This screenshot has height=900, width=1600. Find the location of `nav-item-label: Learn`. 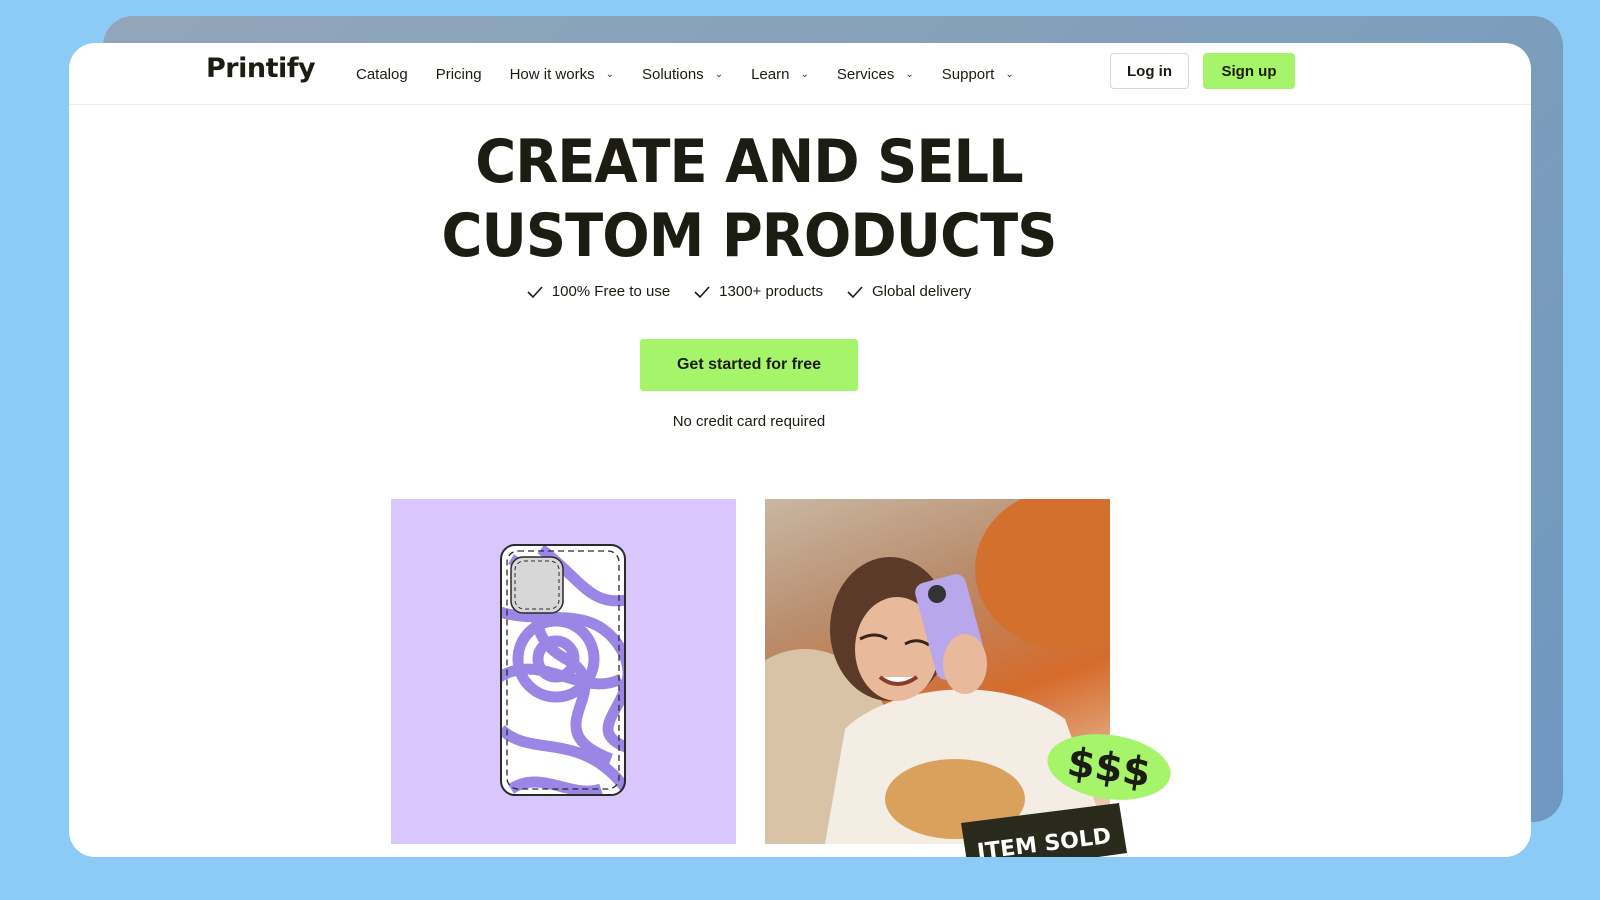

nav-item-label: Learn is located at coordinates (770, 74).